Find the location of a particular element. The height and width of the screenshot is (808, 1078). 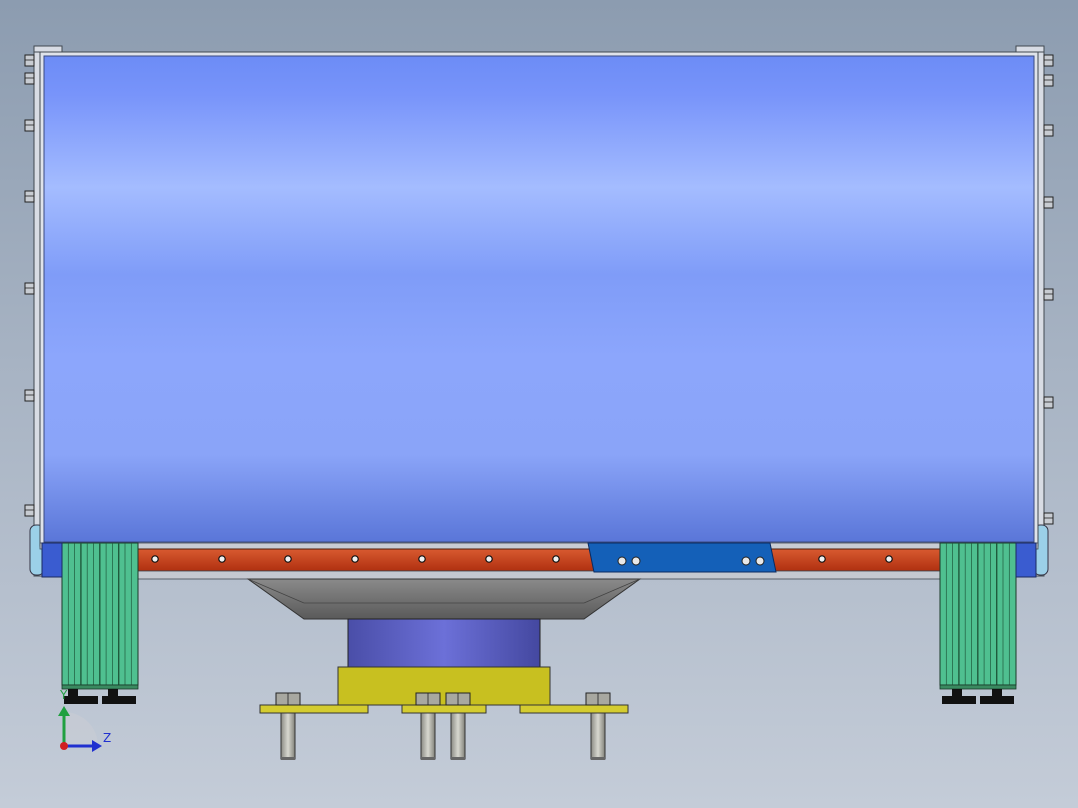

mounting-plates is located at coordinates (444, 709).